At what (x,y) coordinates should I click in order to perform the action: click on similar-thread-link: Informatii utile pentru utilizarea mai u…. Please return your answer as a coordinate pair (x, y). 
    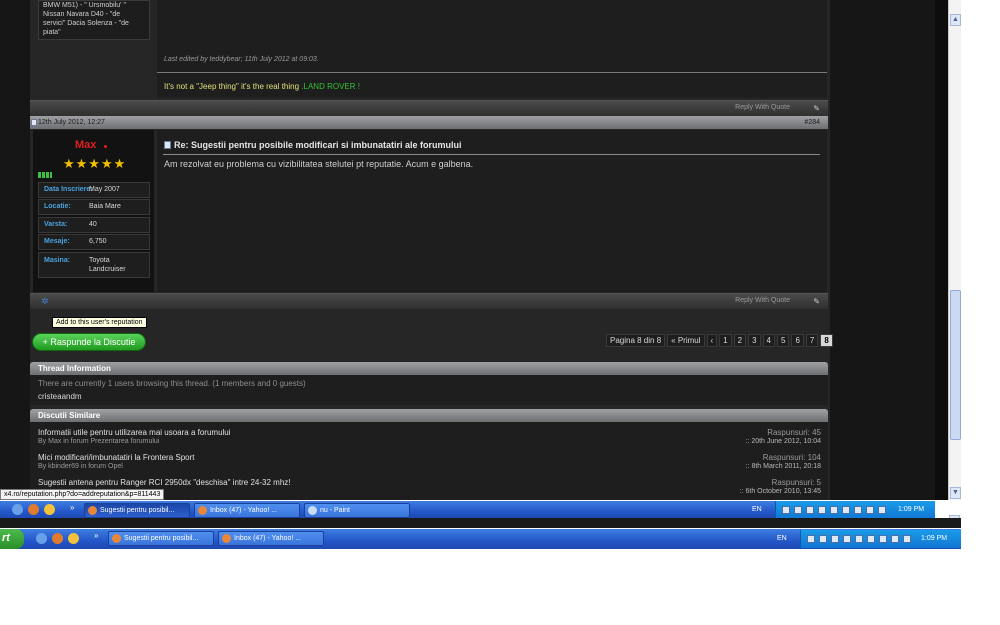
    Looking at the image, I should click on (134, 432).